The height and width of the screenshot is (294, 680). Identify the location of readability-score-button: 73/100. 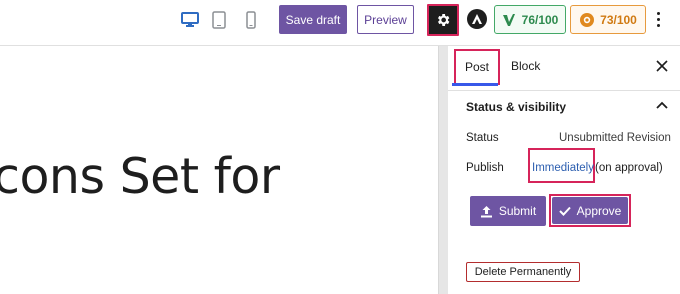
(608, 19).